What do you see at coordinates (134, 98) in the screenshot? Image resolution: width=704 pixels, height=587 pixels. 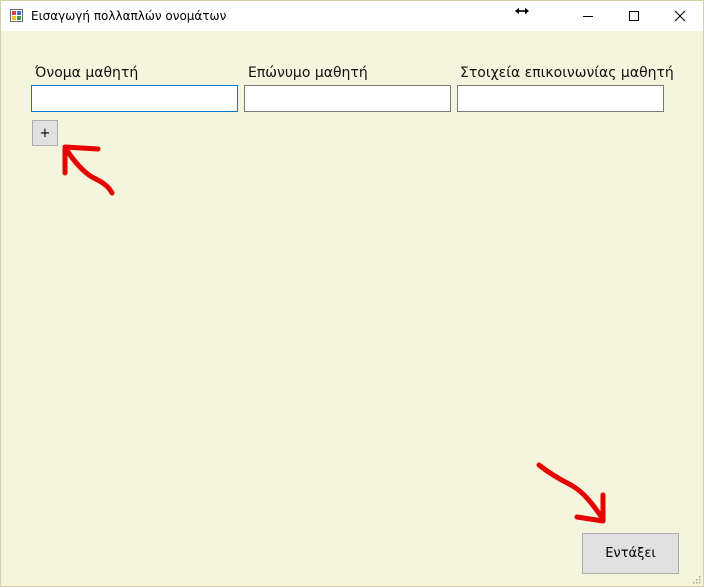 I see `first-name-input` at bounding box center [134, 98].